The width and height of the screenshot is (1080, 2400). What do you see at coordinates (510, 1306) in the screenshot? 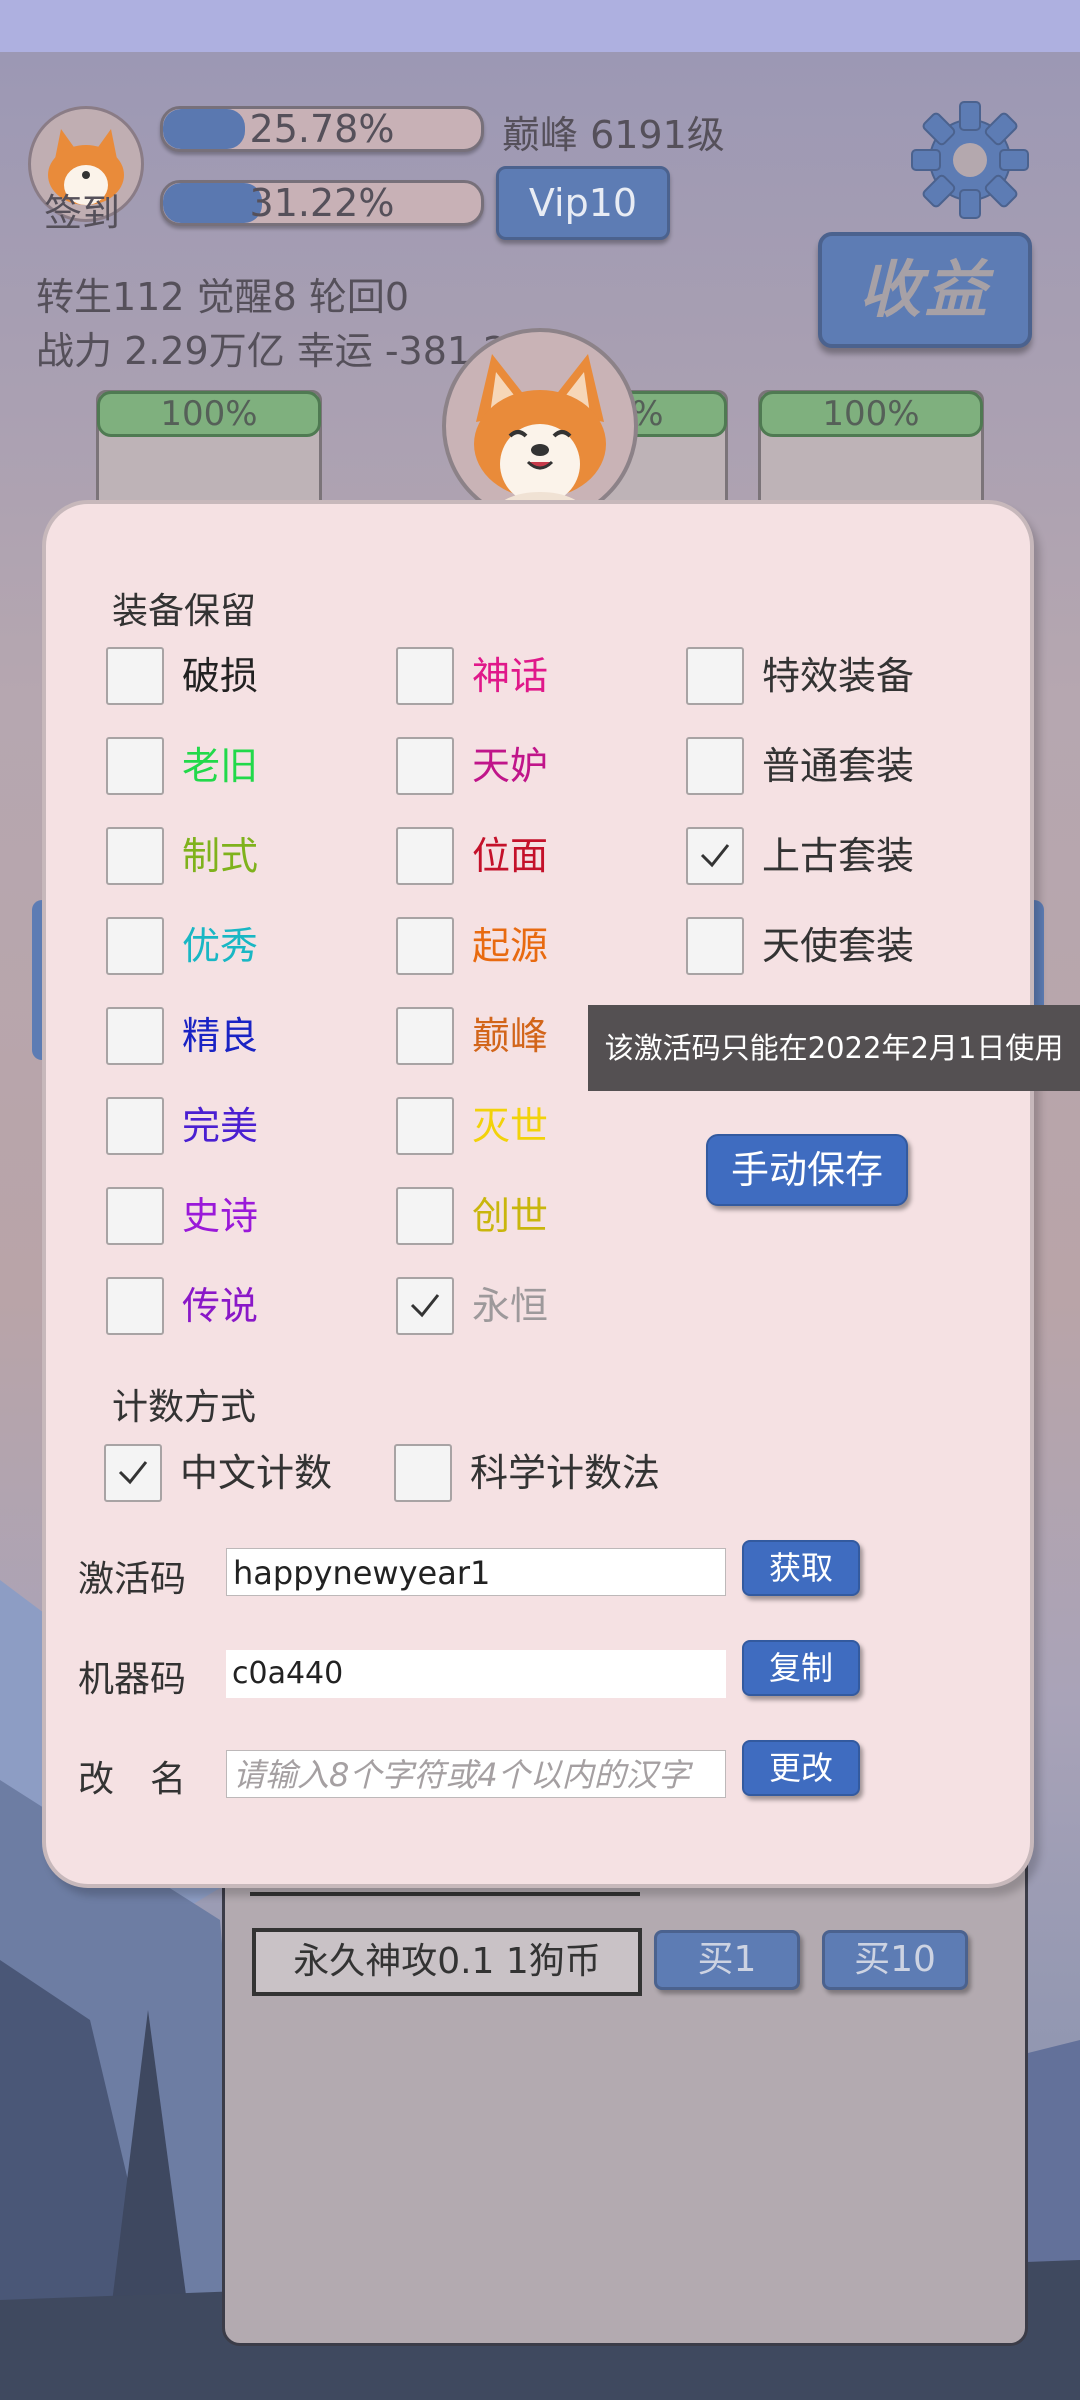
I see `option-label: 永恒` at bounding box center [510, 1306].